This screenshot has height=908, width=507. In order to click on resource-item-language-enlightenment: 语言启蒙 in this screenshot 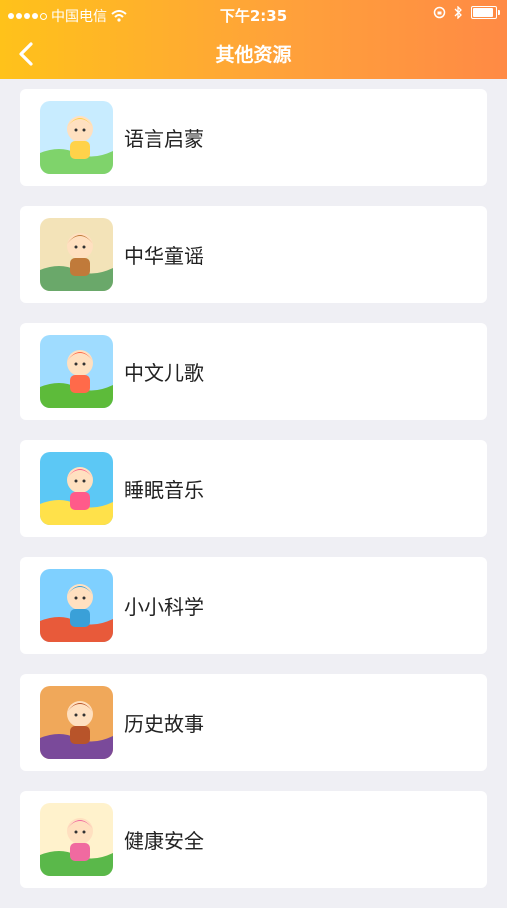, I will do `click(253, 137)`.